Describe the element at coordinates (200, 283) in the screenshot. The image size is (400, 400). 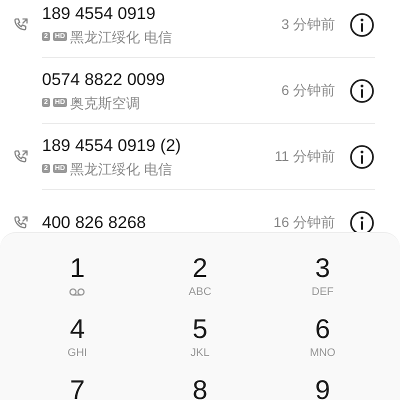
I see `dial-key: 2 ABC` at that location.